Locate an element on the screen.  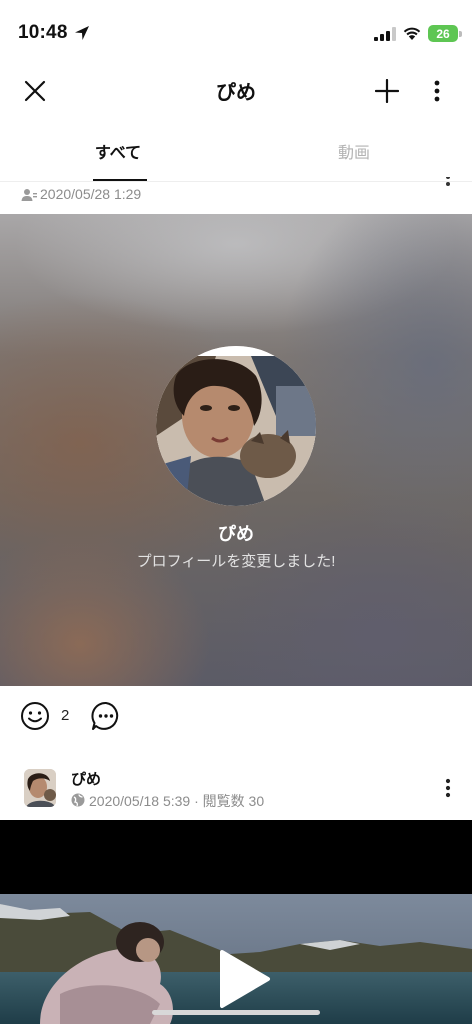
add-post-button is located at coordinates (387, 91).